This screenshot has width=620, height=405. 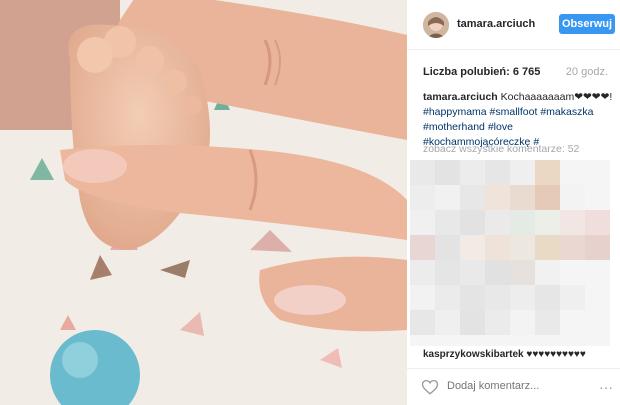 What do you see at coordinates (537, 97) in the screenshot?
I see `caption-text: Kochaaaaaaam` at bounding box center [537, 97].